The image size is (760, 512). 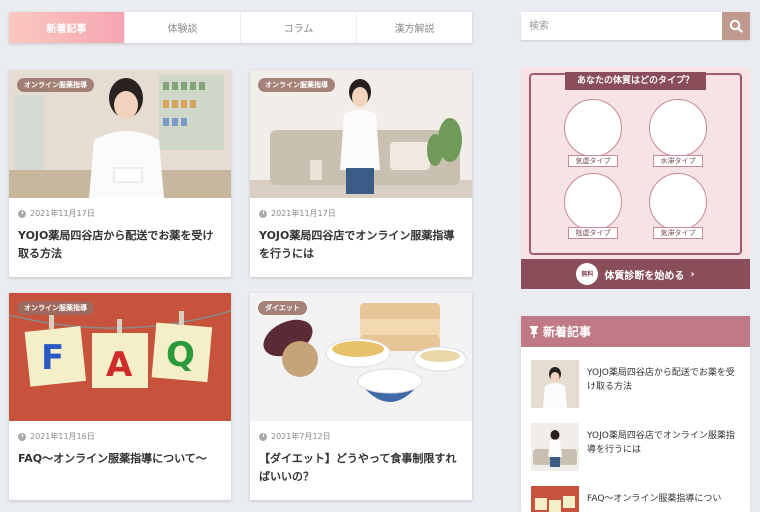 I want to click on new-post-item: YOJO薬局四谷店でオンライン服薬指導を行うには, so click(x=637, y=448).